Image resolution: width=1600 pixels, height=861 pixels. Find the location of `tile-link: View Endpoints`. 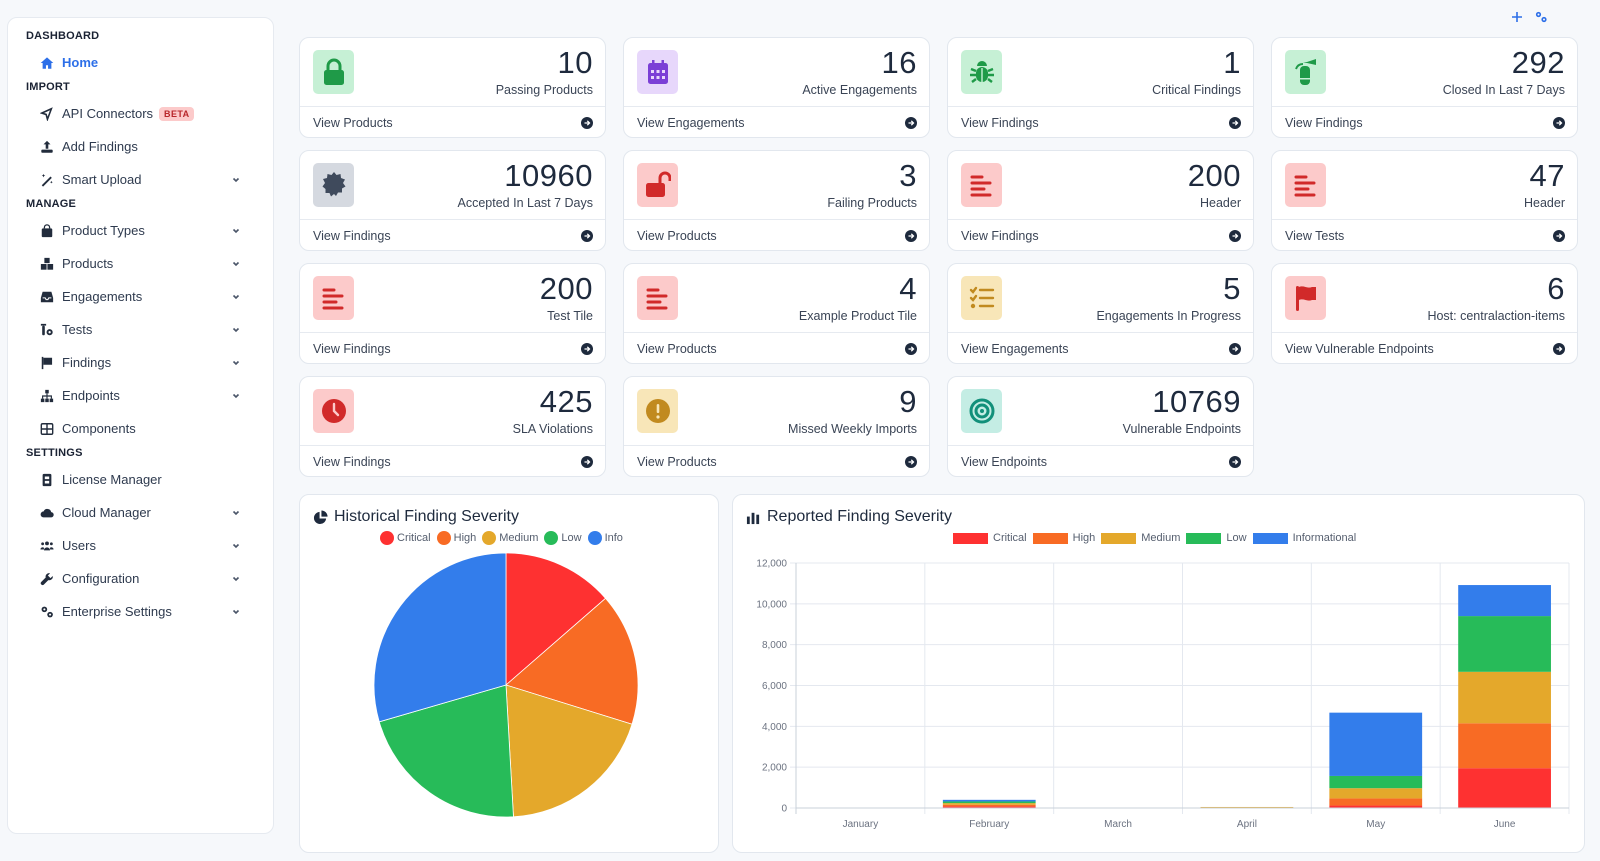

tile-link: View Endpoints is located at coordinates (1100, 461).